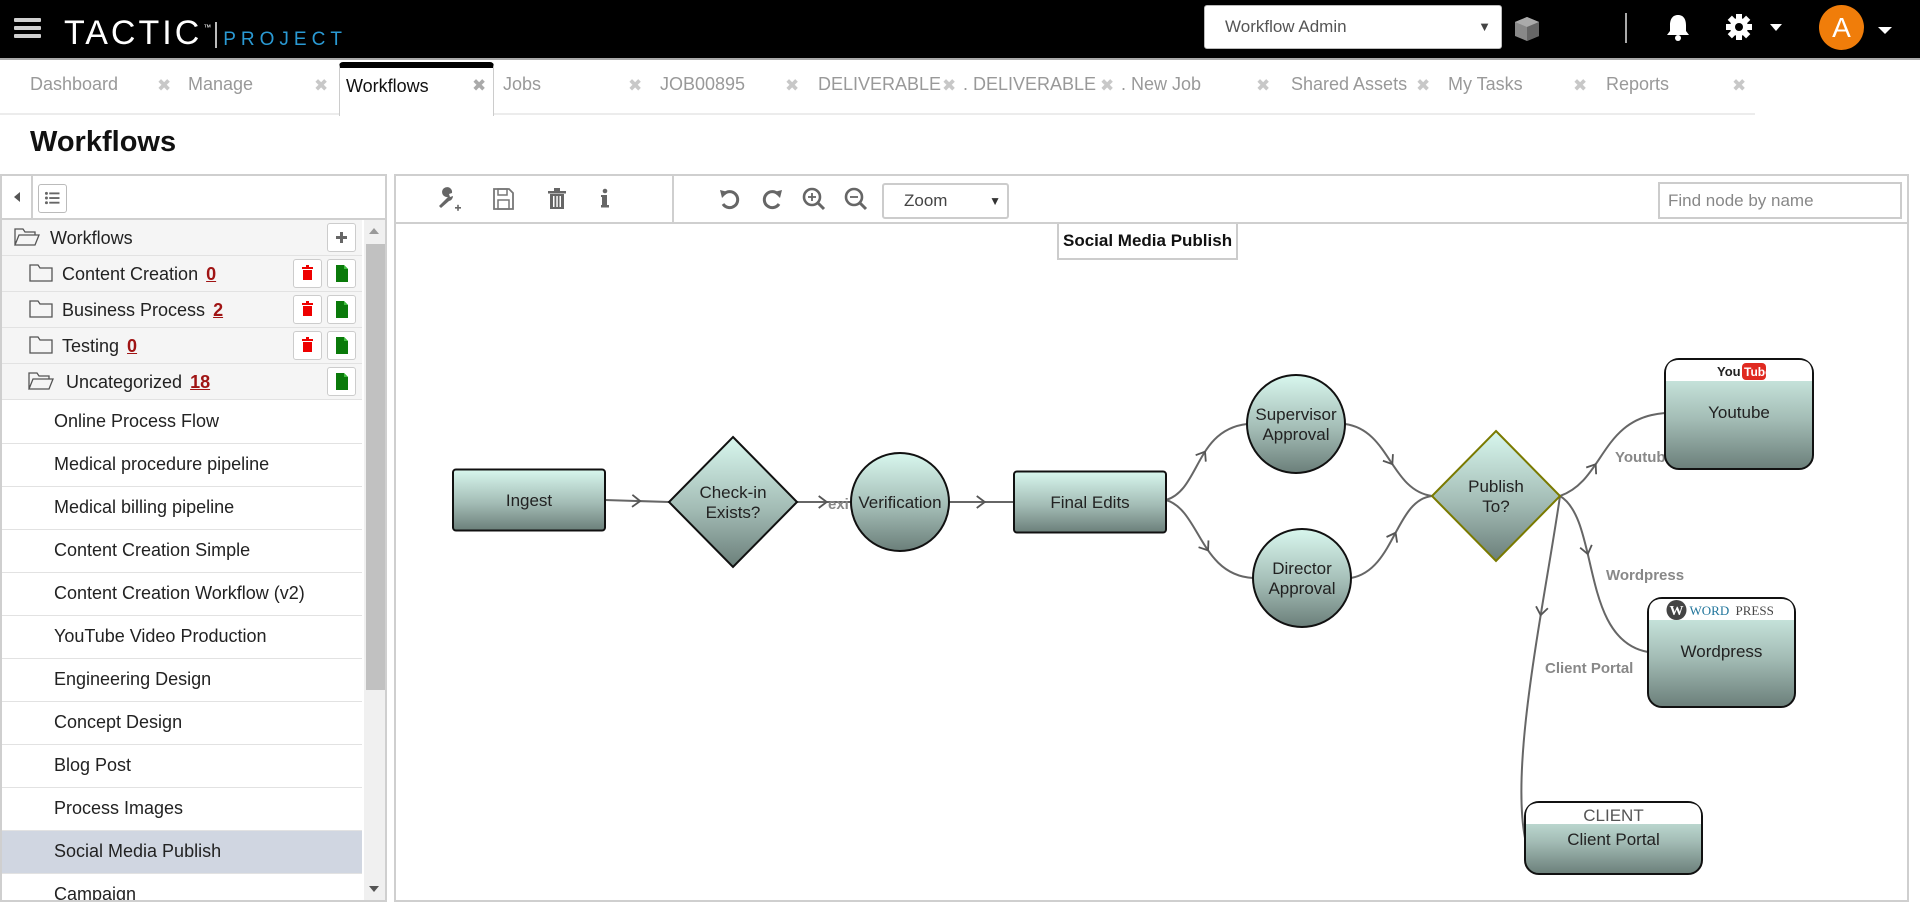 This screenshot has width=1920, height=910. What do you see at coordinates (1613, 838) in the screenshot?
I see `node-client-portal: CLIENT Client Portal` at bounding box center [1613, 838].